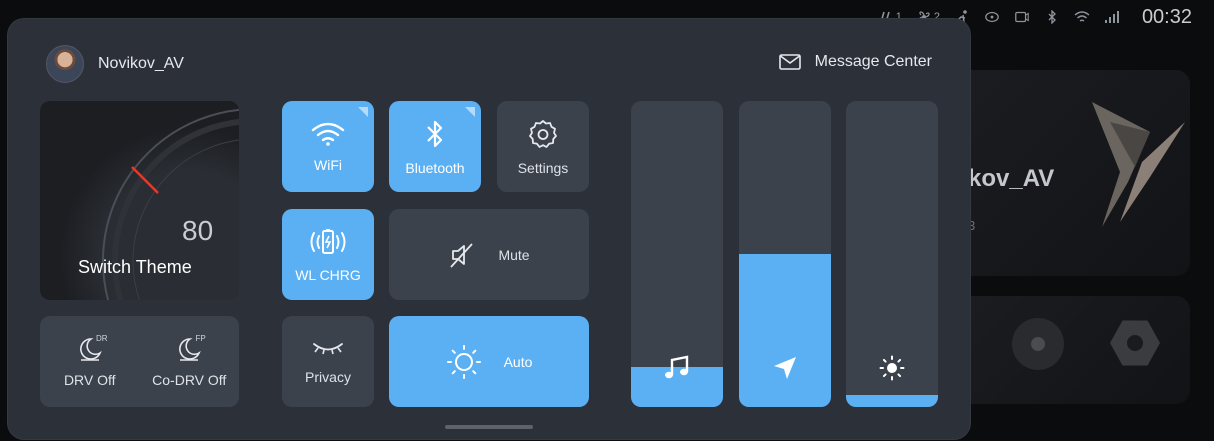  Describe the element at coordinates (992, 17) in the screenshot. I see `steering-icon` at that location.